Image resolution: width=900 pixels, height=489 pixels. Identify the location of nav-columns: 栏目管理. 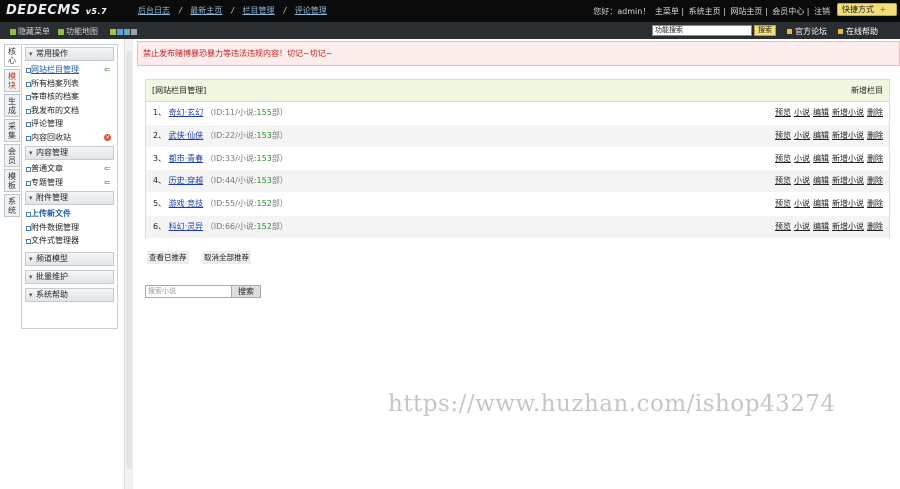
(259, 10).